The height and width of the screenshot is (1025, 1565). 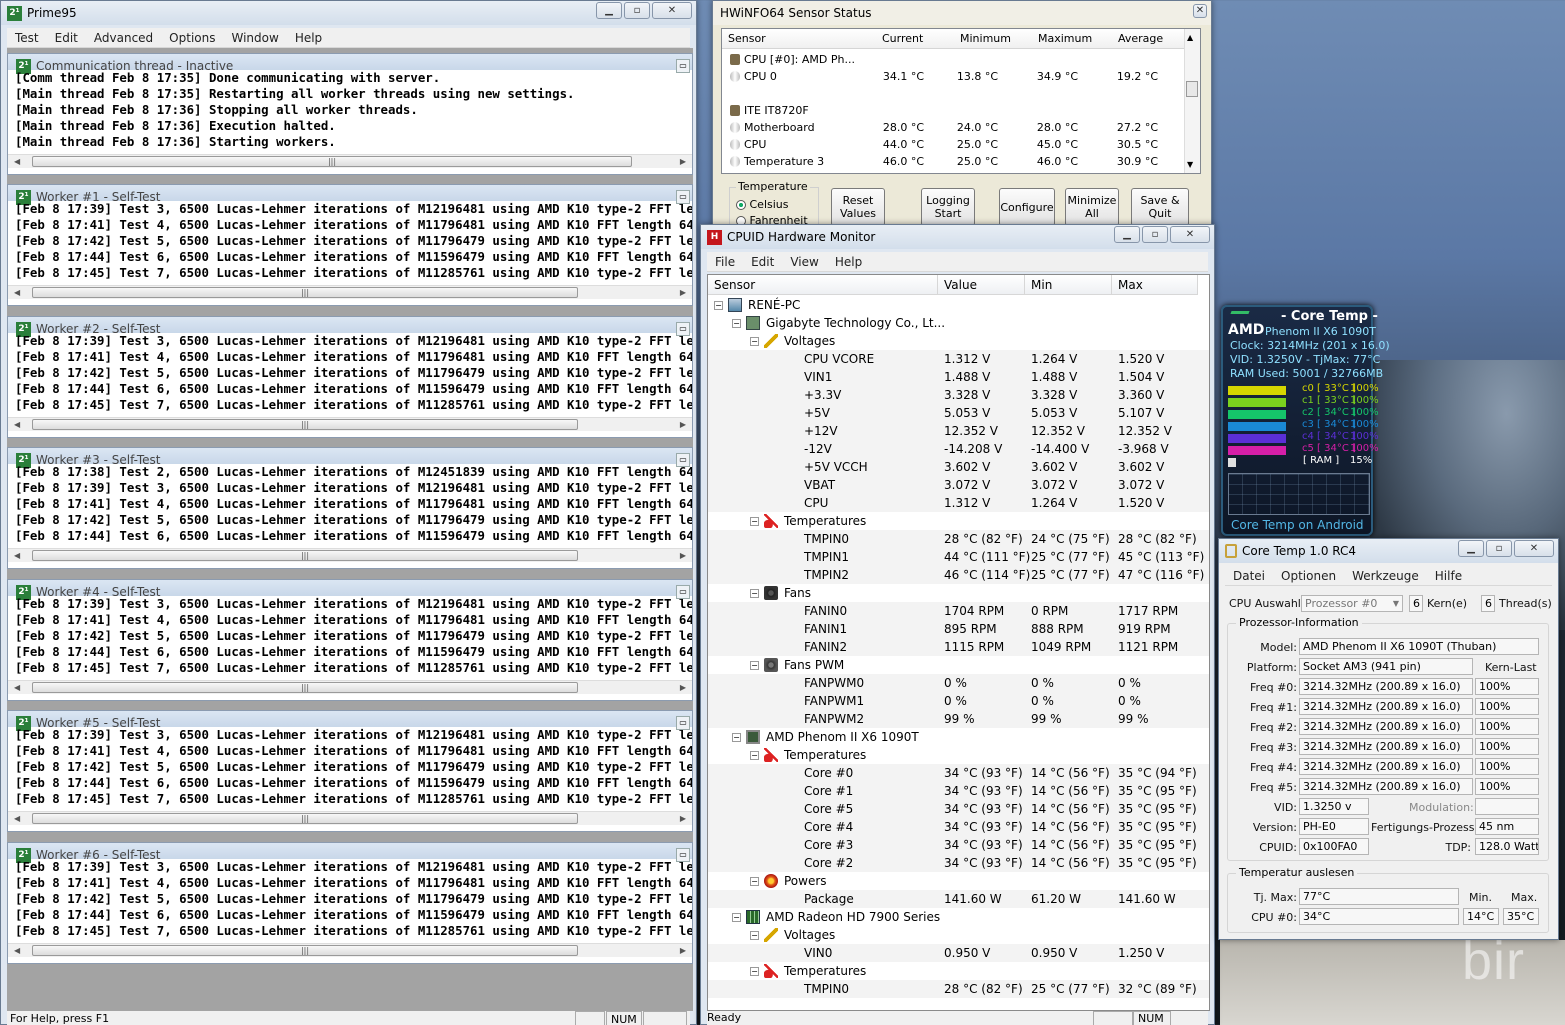 I want to click on column-header: Value, so click(x=981, y=285).